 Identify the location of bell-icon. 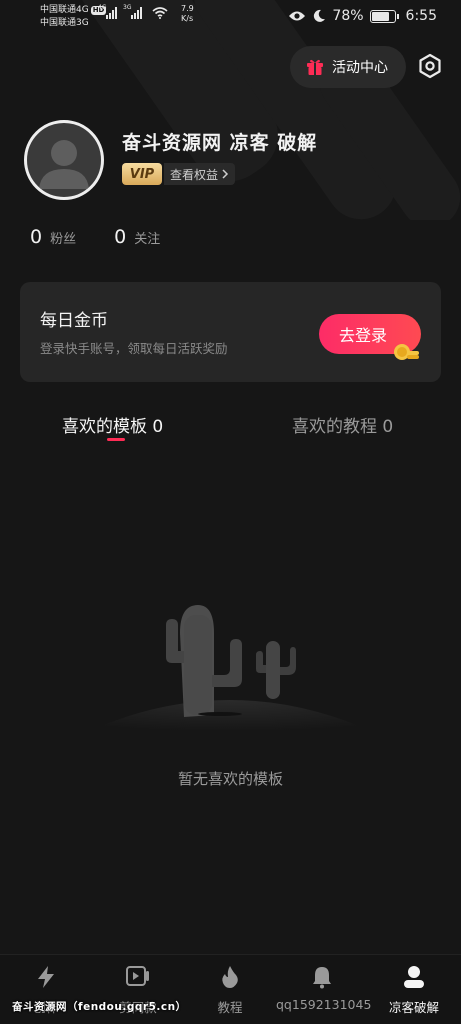
(322, 978).